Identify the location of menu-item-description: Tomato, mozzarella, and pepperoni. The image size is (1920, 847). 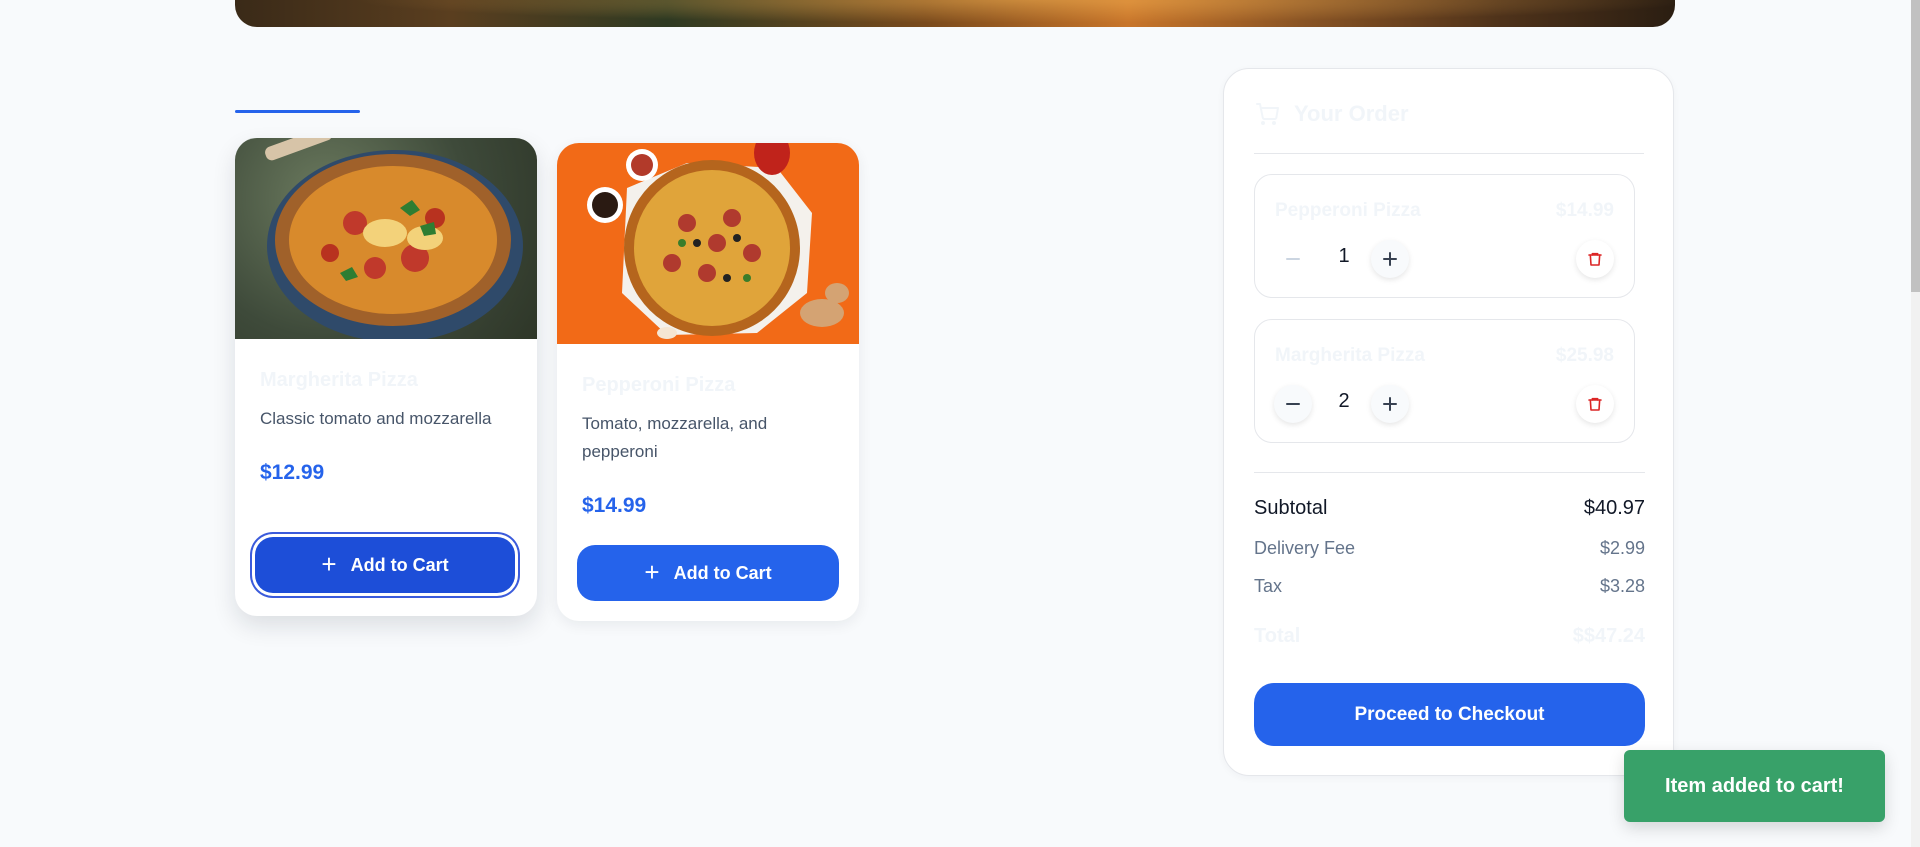
(675, 437).